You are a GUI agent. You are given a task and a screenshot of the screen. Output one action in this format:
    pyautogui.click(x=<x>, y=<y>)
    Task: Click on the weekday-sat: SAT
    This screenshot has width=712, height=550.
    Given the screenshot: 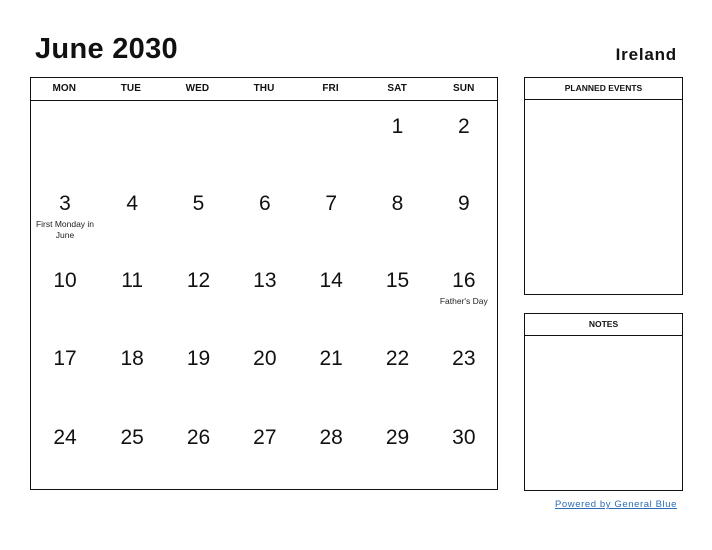 What is the action you would take?
    pyautogui.click(x=397, y=88)
    